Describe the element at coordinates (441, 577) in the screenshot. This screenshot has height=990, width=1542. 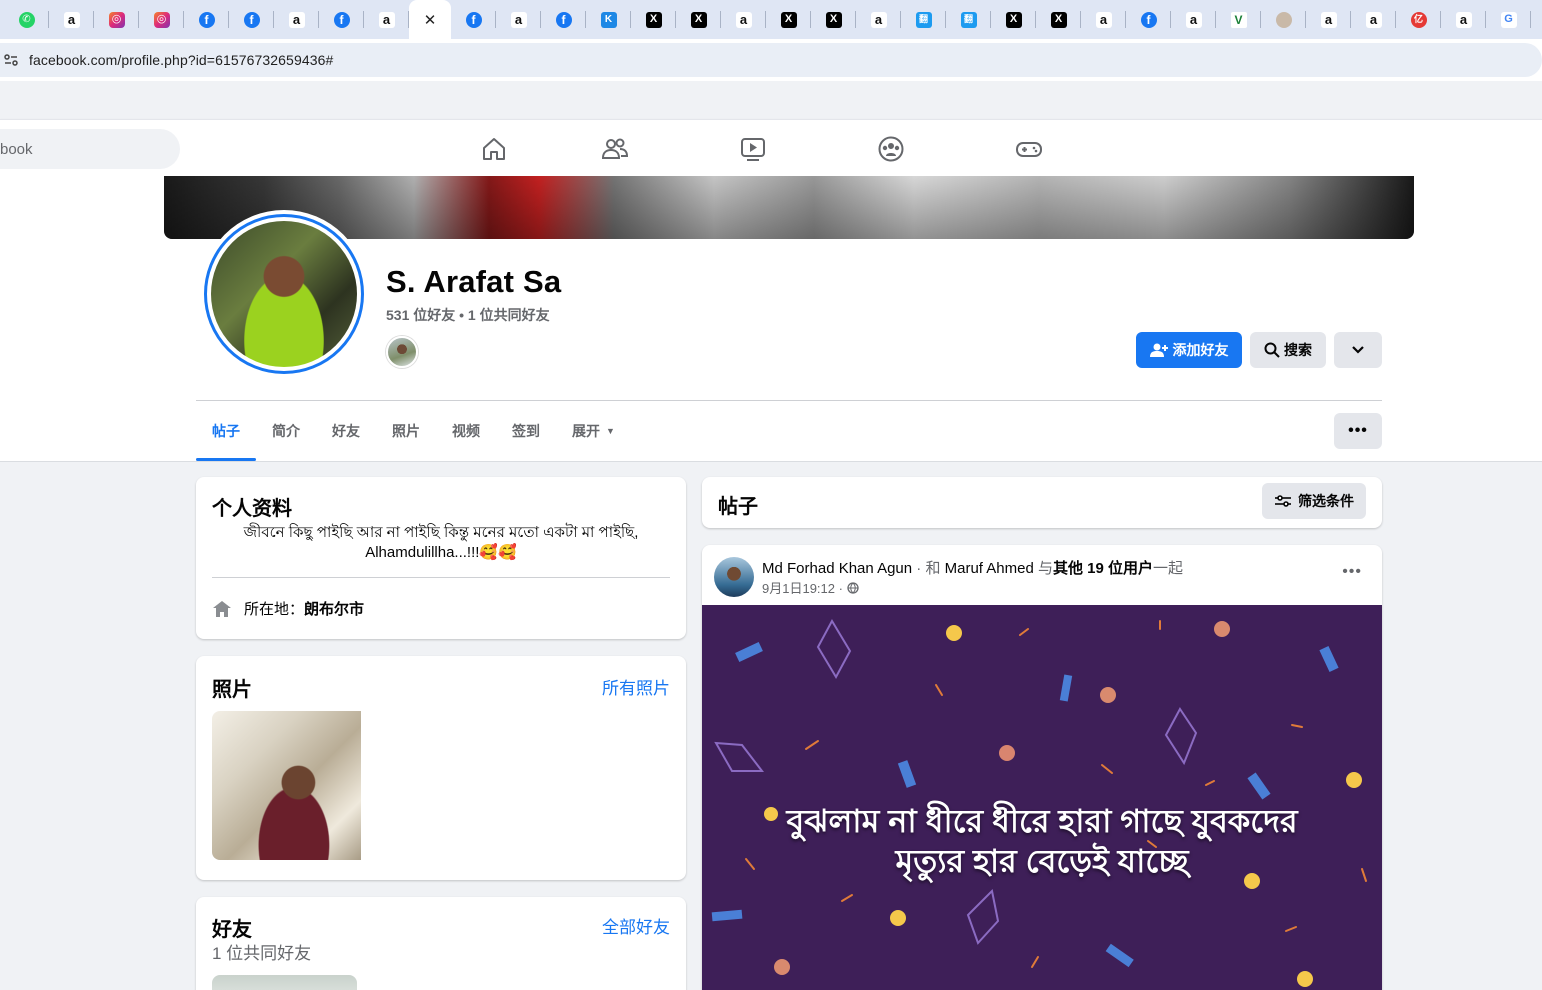
I see `intro-divider` at that location.